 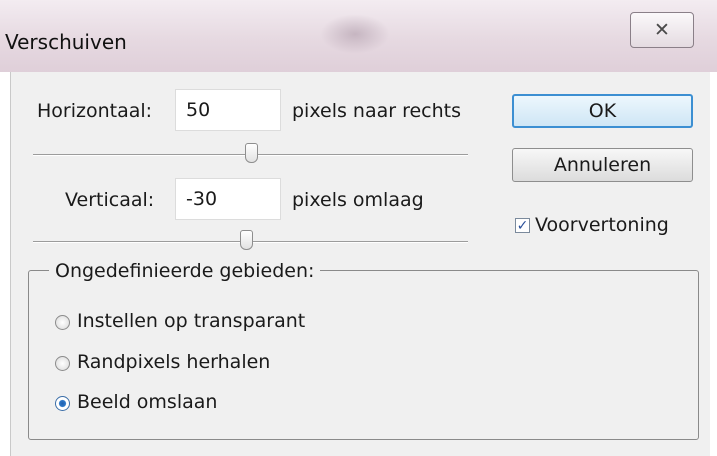 What do you see at coordinates (110, 200) in the screenshot?
I see `vertical-label: Verticaal:` at bounding box center [110, 200].